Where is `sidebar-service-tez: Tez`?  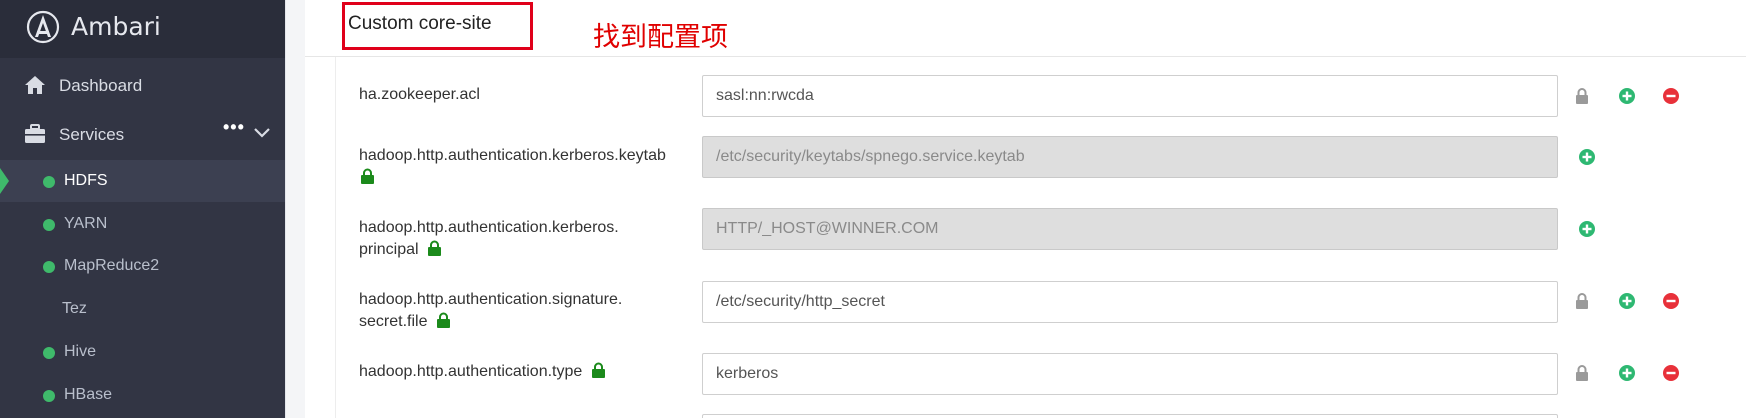 sidebar-service-tez: Tez is located at coordinates (142, 309).